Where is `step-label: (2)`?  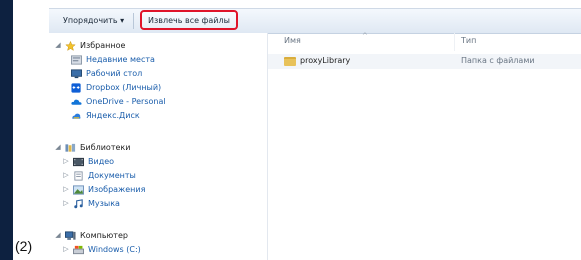 step-label: (2) is located at coordinates (24, 246).